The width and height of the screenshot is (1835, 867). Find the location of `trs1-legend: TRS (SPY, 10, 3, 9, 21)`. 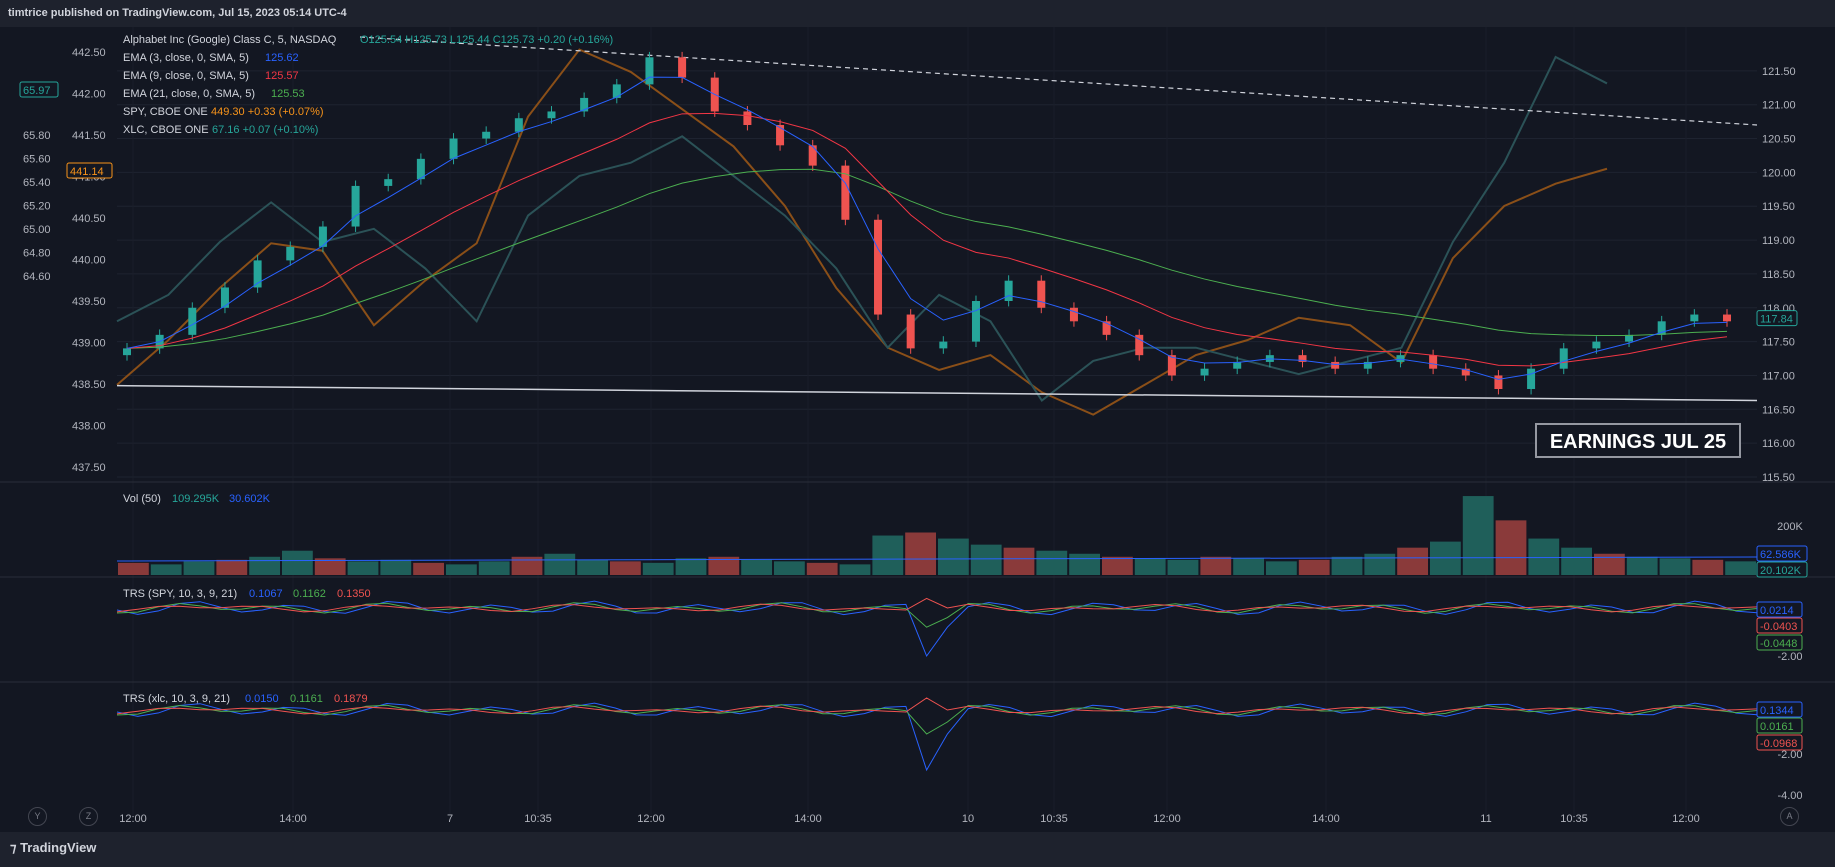

trs1-legend: TRS (SPY, 10, 3, 9, 21) is located at coordinates (180, 594).